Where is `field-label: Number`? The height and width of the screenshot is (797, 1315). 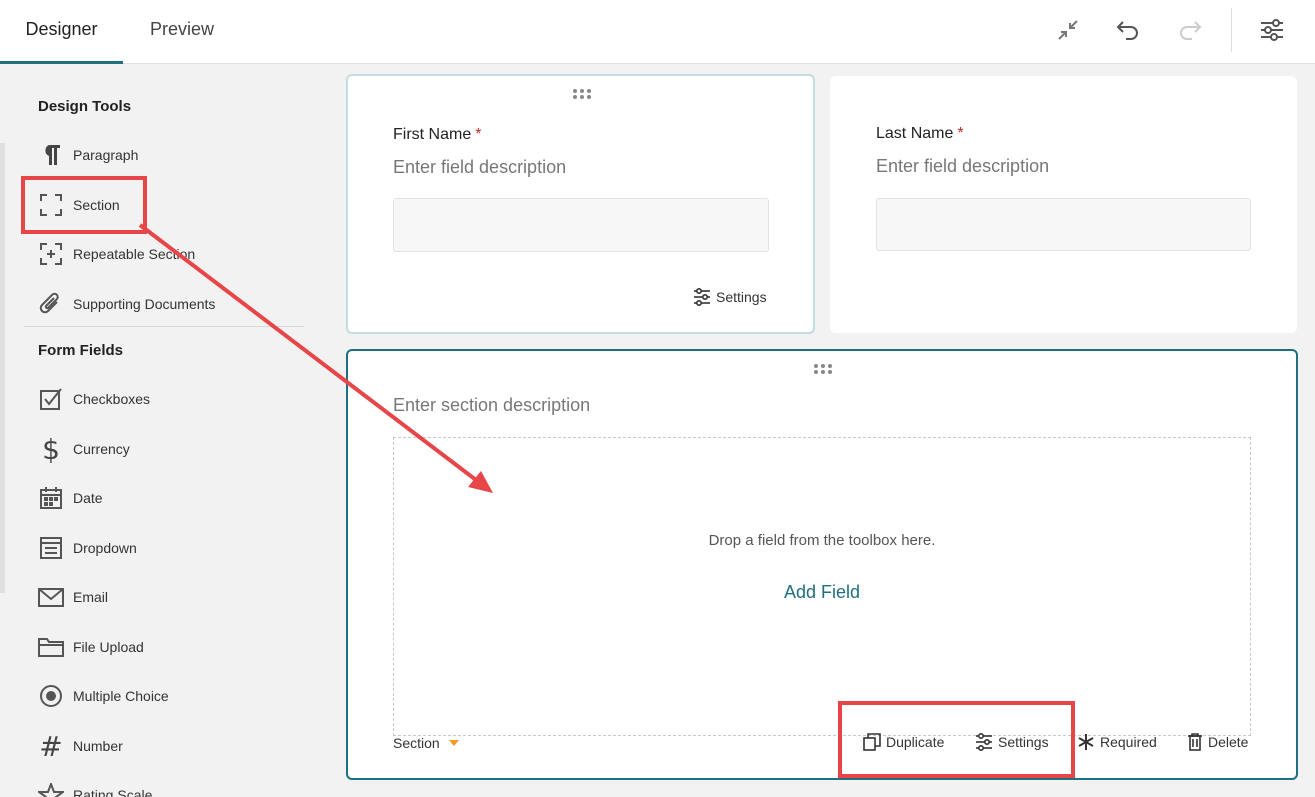
field-label: Number is located at coordinates (98, 746).